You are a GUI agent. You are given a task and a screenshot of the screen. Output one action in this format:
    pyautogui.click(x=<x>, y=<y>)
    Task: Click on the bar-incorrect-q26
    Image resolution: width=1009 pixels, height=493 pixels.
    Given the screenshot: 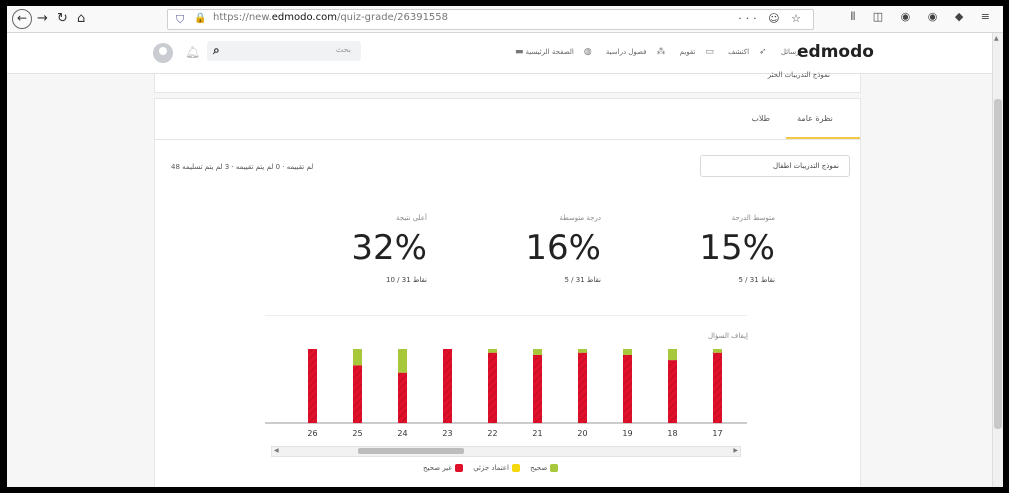 What is the action you would take?
    pyautogui.click(x=312, y=386)
    